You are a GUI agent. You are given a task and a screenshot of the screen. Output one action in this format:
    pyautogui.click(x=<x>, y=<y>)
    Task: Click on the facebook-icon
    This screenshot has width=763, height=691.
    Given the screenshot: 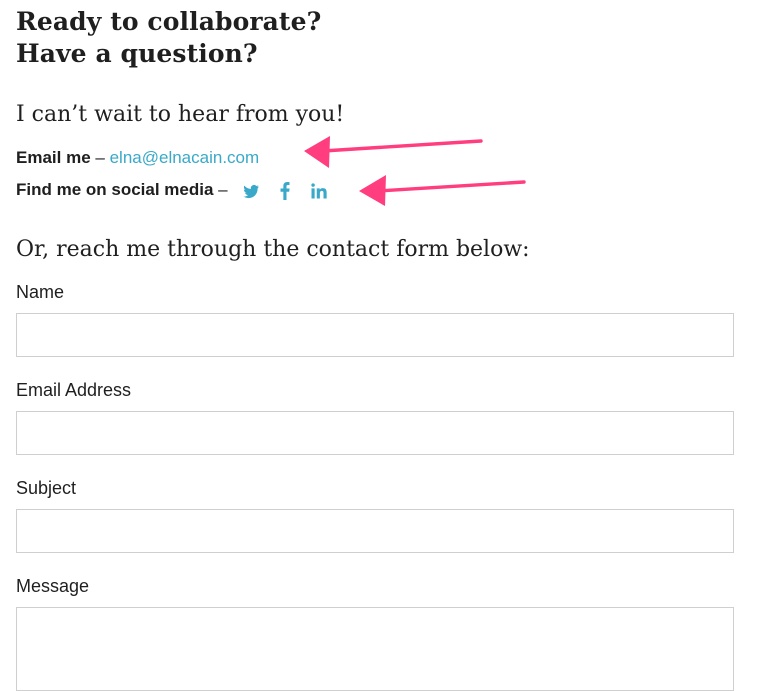 What is the action you would take?
    pyautogui.click(x=285, y=190)
    